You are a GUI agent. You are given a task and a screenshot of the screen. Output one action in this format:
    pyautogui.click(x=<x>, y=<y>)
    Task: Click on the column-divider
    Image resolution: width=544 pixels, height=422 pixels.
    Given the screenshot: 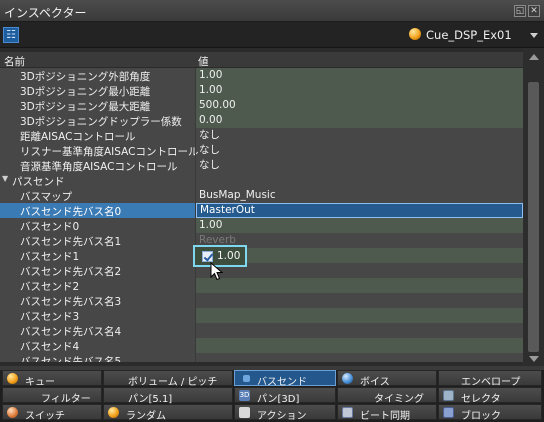 What is the action you would take?
    pyautogui.click(x=195, y=215)
    